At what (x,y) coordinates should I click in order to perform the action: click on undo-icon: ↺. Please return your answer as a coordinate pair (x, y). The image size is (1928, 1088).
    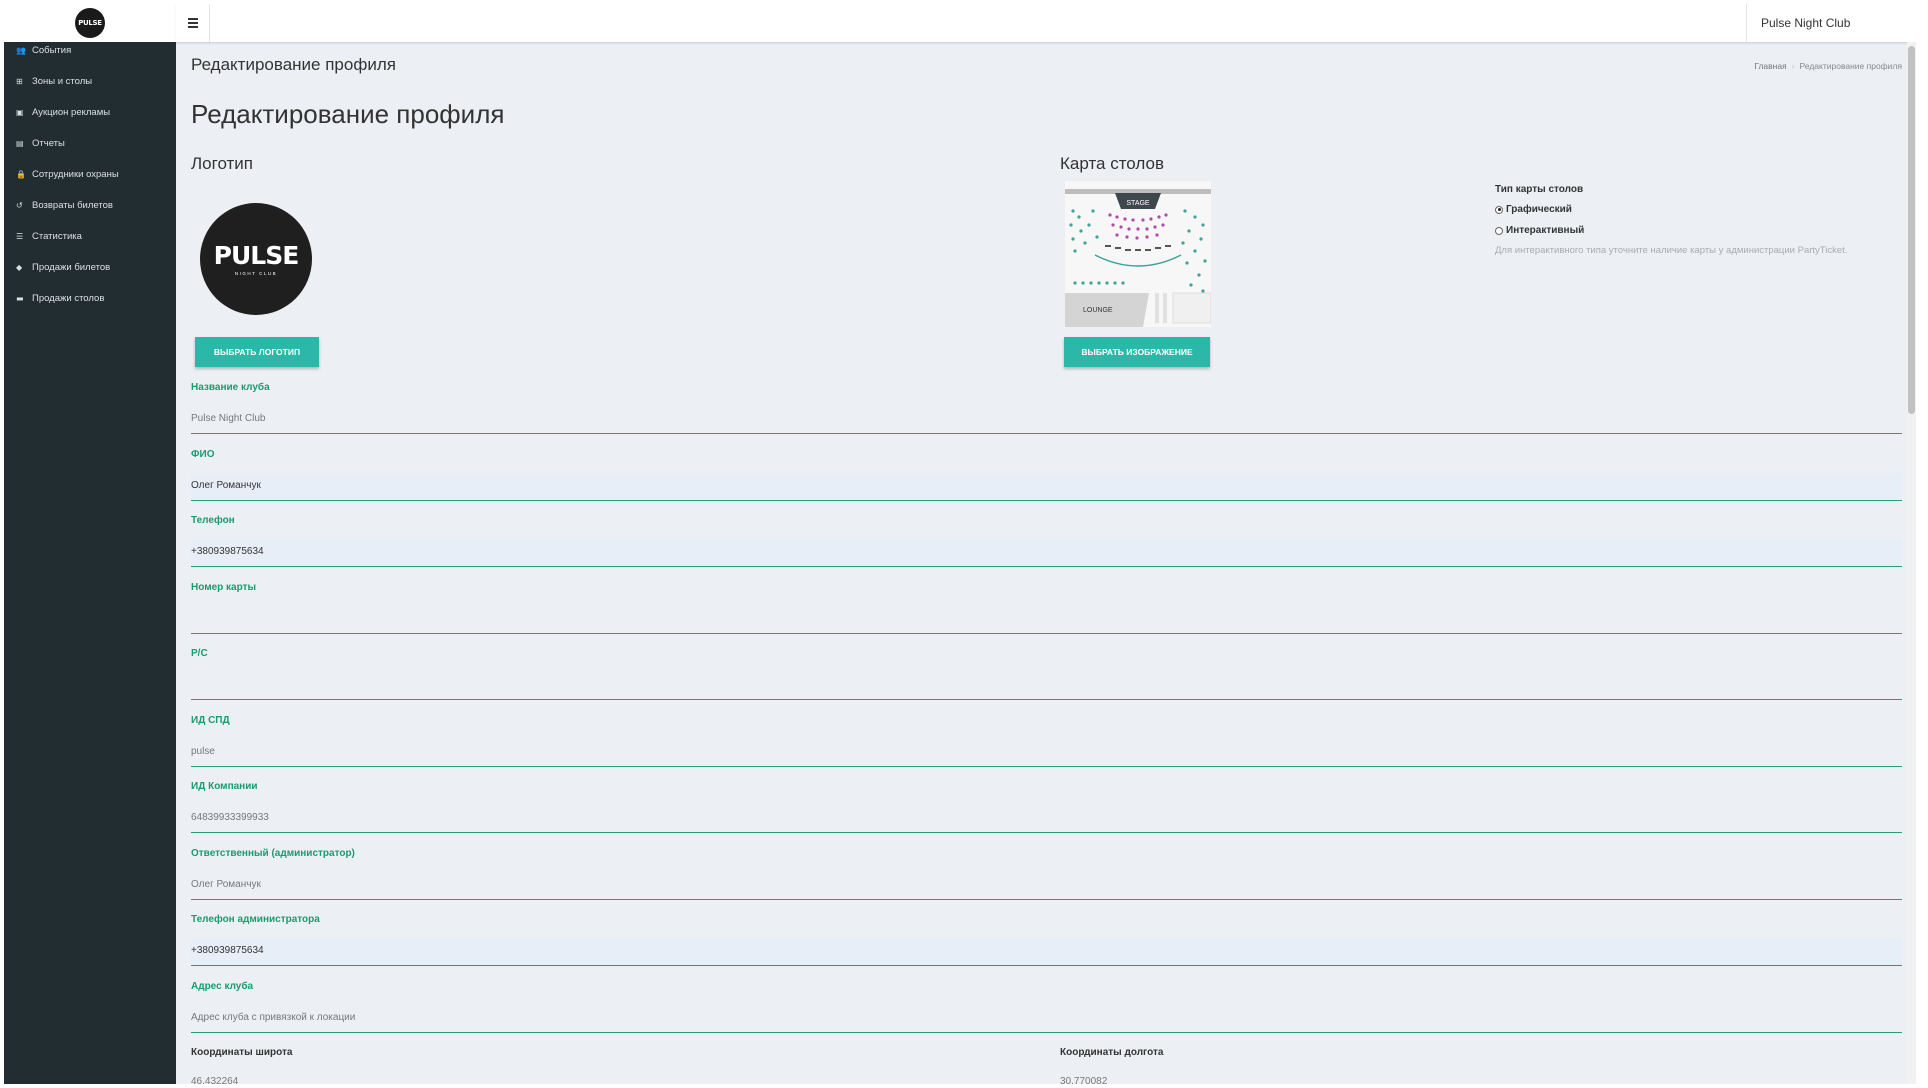
    Looking at the image, I should click on (19, 205).